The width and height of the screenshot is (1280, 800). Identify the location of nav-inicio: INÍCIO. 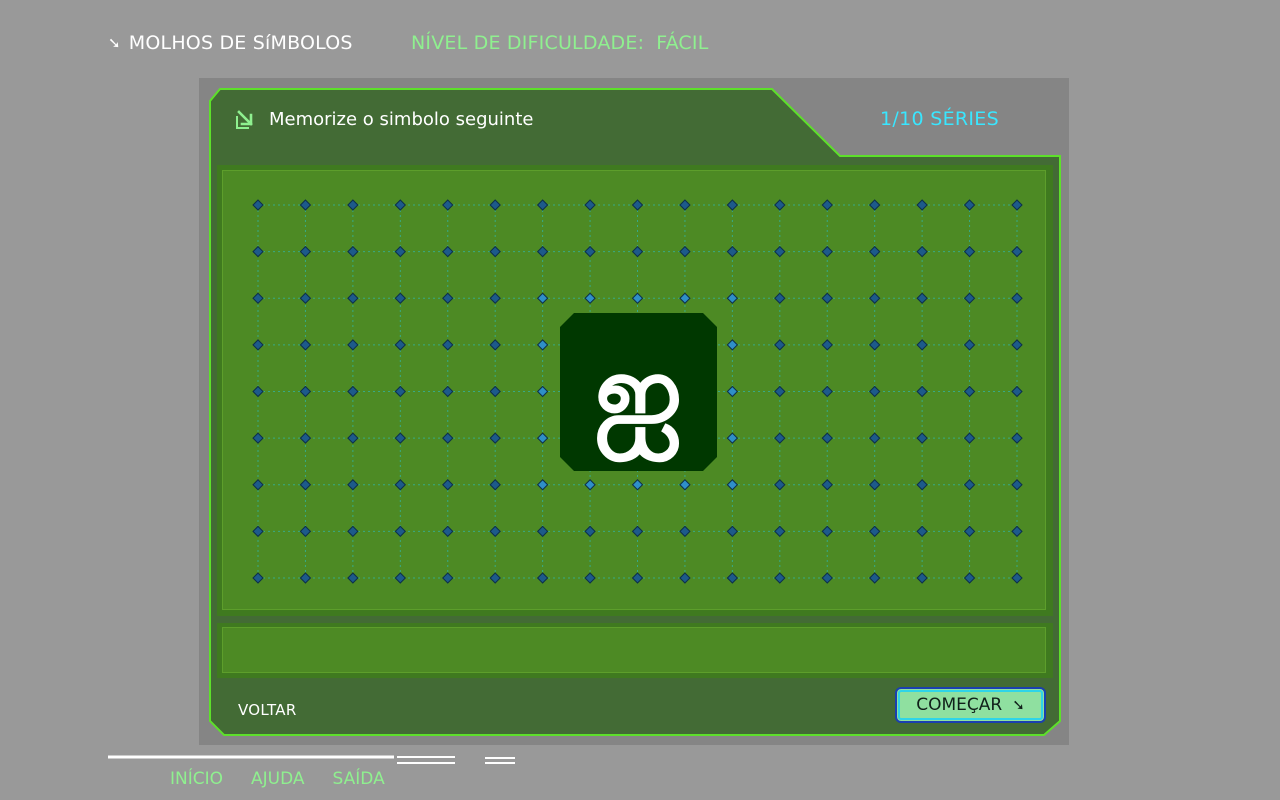
(196, 779).